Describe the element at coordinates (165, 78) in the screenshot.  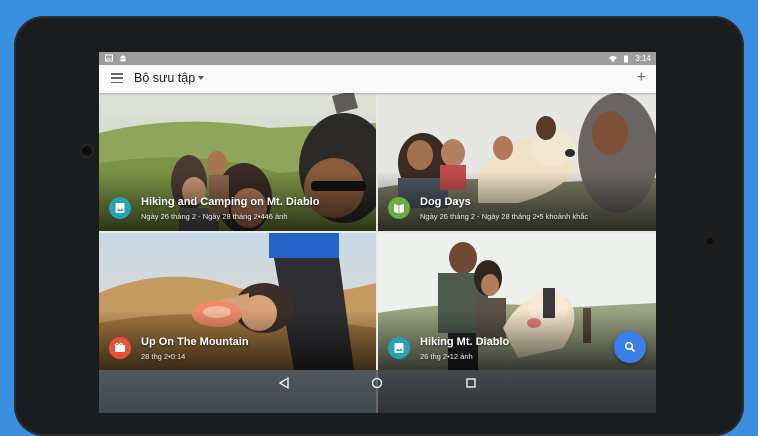
I see `page-title: Bộ sưu tập` at that location.